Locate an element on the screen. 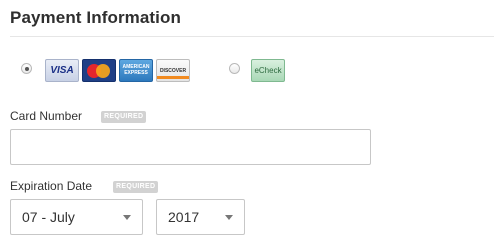 The width and height of the screenshot is (499, 246). visa-logo: VISA is located at coordinates (62, 70).